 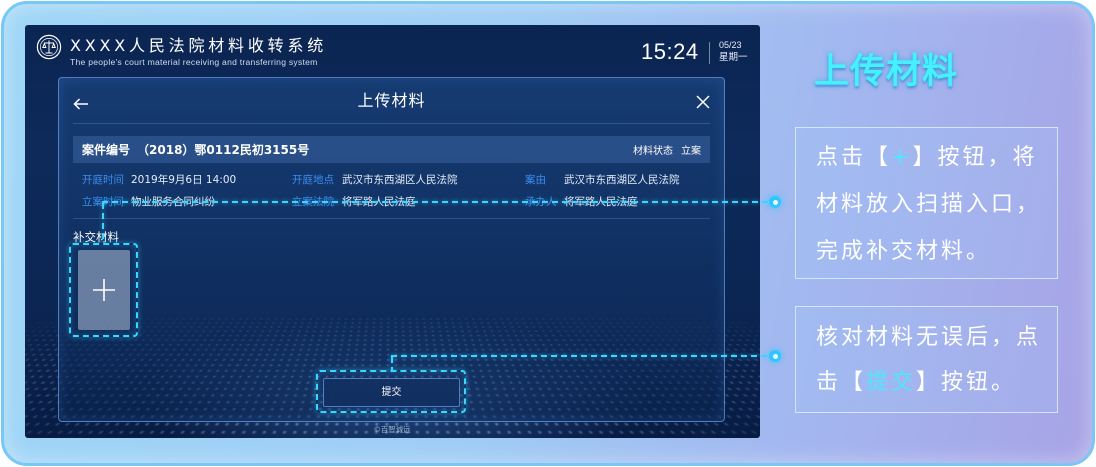 What do you see at coordinates (103, 223) in the screenshot?
I see `connector-line-add-vertical` at bounding box center [103, 223].